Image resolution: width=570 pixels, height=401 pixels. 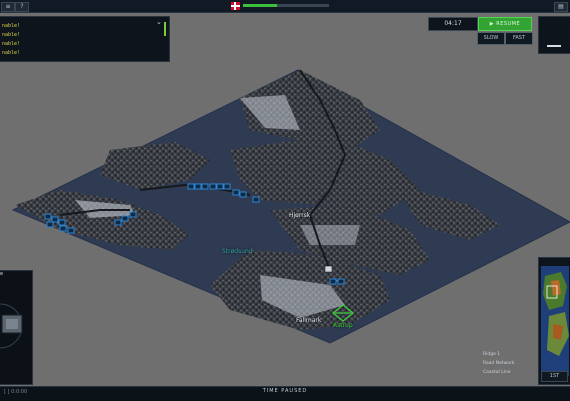 I want to click on map-label-waterway: Strødsund, so click(x=237, y=251).